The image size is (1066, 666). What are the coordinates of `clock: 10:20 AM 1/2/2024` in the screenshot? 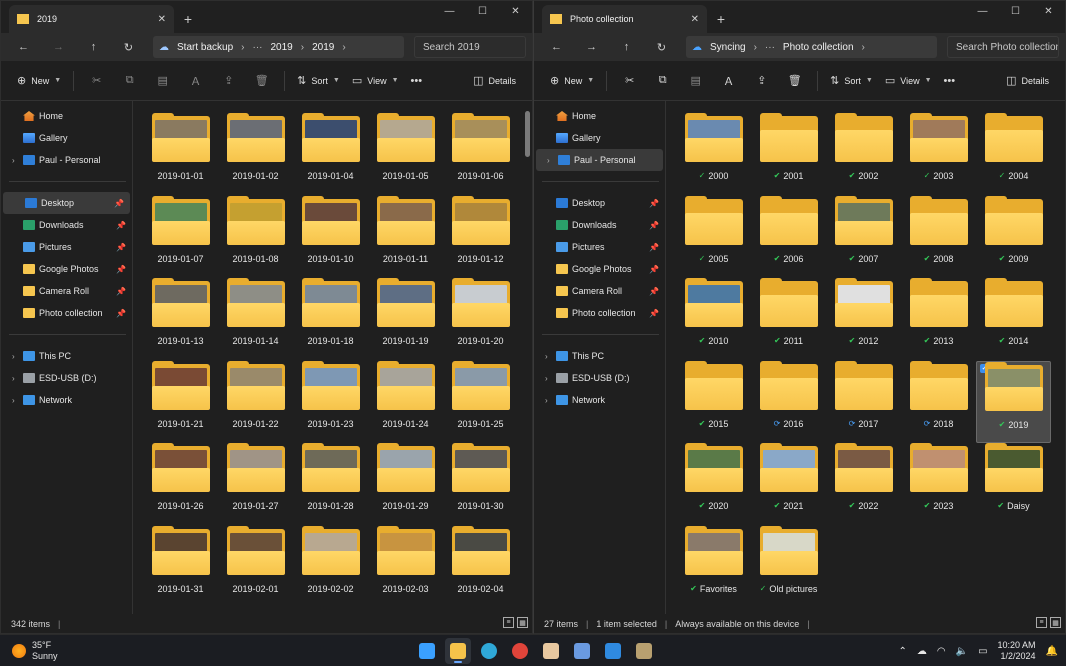 It's located at (1017, 651).